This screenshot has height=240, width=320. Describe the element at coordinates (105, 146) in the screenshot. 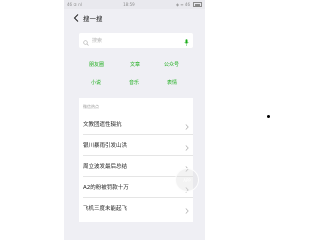

I see `trending-item-label: 银川暴雨引发山洪` at that location.